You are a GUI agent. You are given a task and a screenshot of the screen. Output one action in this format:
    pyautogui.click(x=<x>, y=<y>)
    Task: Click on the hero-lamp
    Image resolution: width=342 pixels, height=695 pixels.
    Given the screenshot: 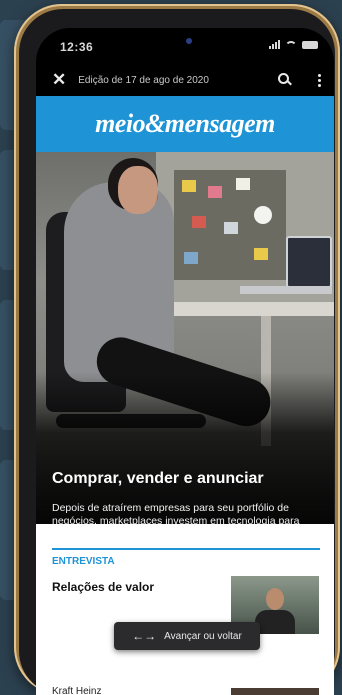 What is the action you would take?
    pyautogui.click(x=263, y=215)
    